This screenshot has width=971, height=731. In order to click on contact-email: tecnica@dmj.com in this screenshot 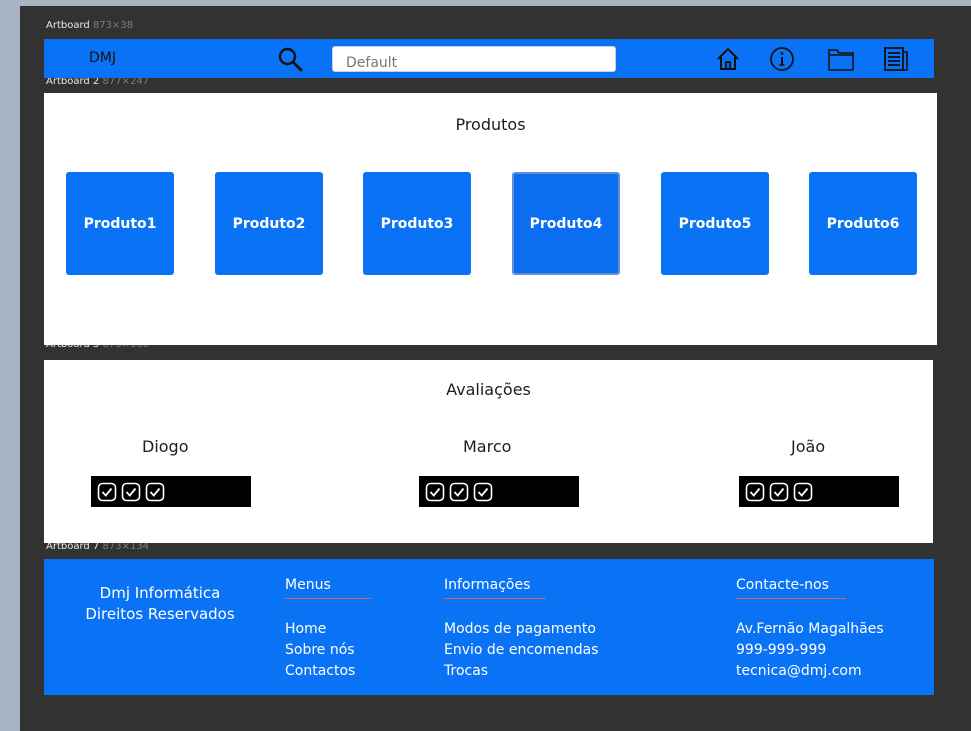, I will do `click(810, 671)`.